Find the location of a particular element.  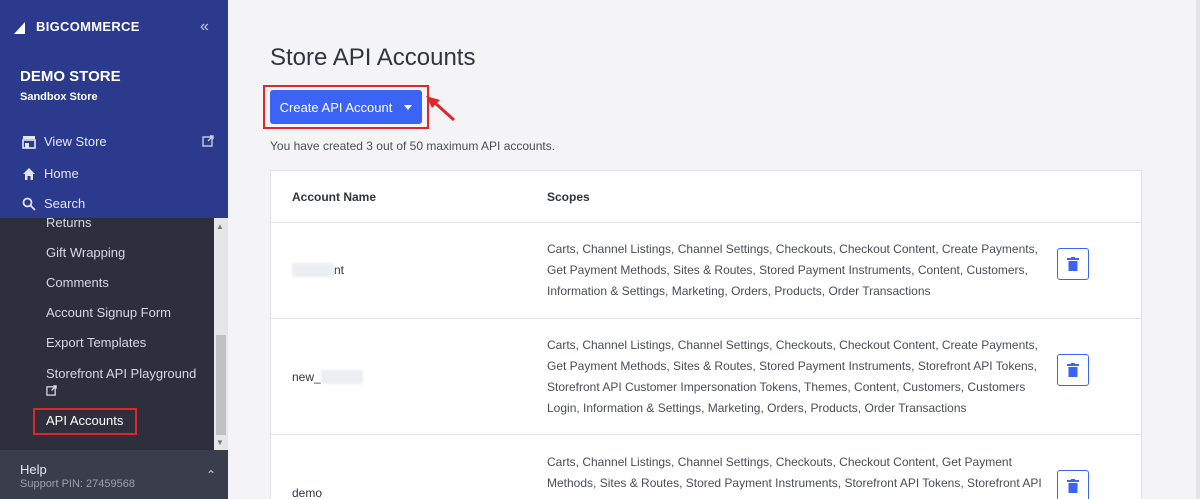

nav-search: Search is located at coordinates (53, 203).